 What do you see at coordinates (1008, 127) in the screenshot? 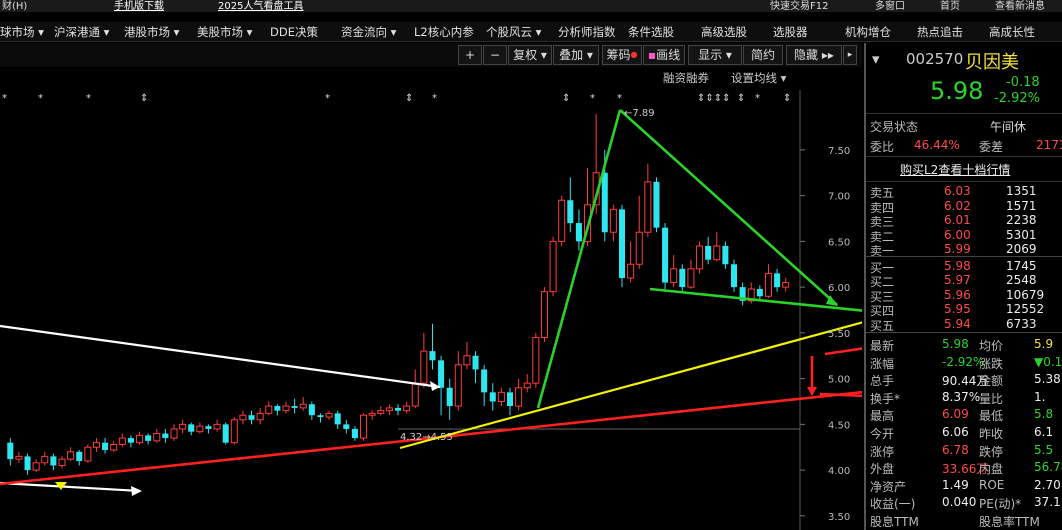
I see `trade-status: 午间休` at bounding box center [1008, 127].